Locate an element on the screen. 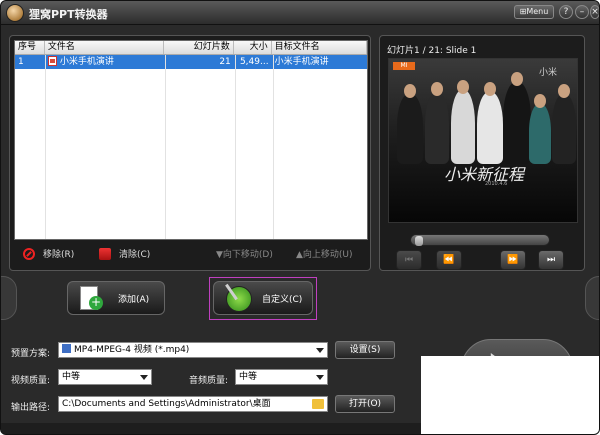  cell-target-name: 小米手机演讲 is located at coordinates (301, 62).